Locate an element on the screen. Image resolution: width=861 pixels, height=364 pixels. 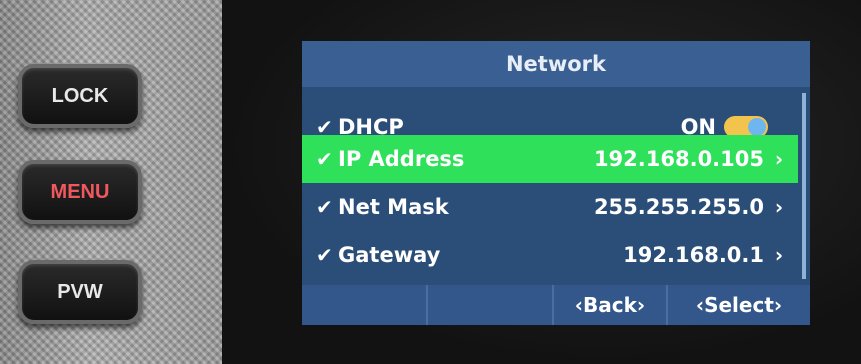
menu-row-net-mask: ✔ Net Mask 255.255.255.0 › is located at coordinates (550, 207).